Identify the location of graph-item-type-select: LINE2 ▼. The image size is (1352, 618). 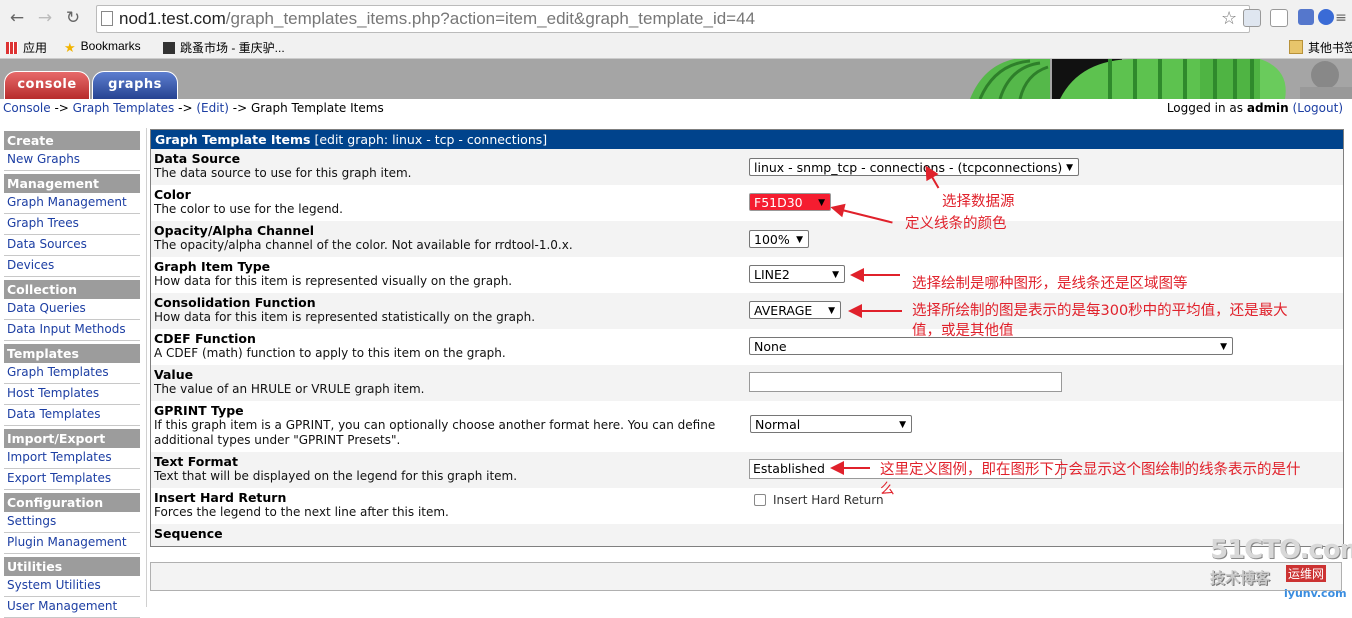
(797, 274).